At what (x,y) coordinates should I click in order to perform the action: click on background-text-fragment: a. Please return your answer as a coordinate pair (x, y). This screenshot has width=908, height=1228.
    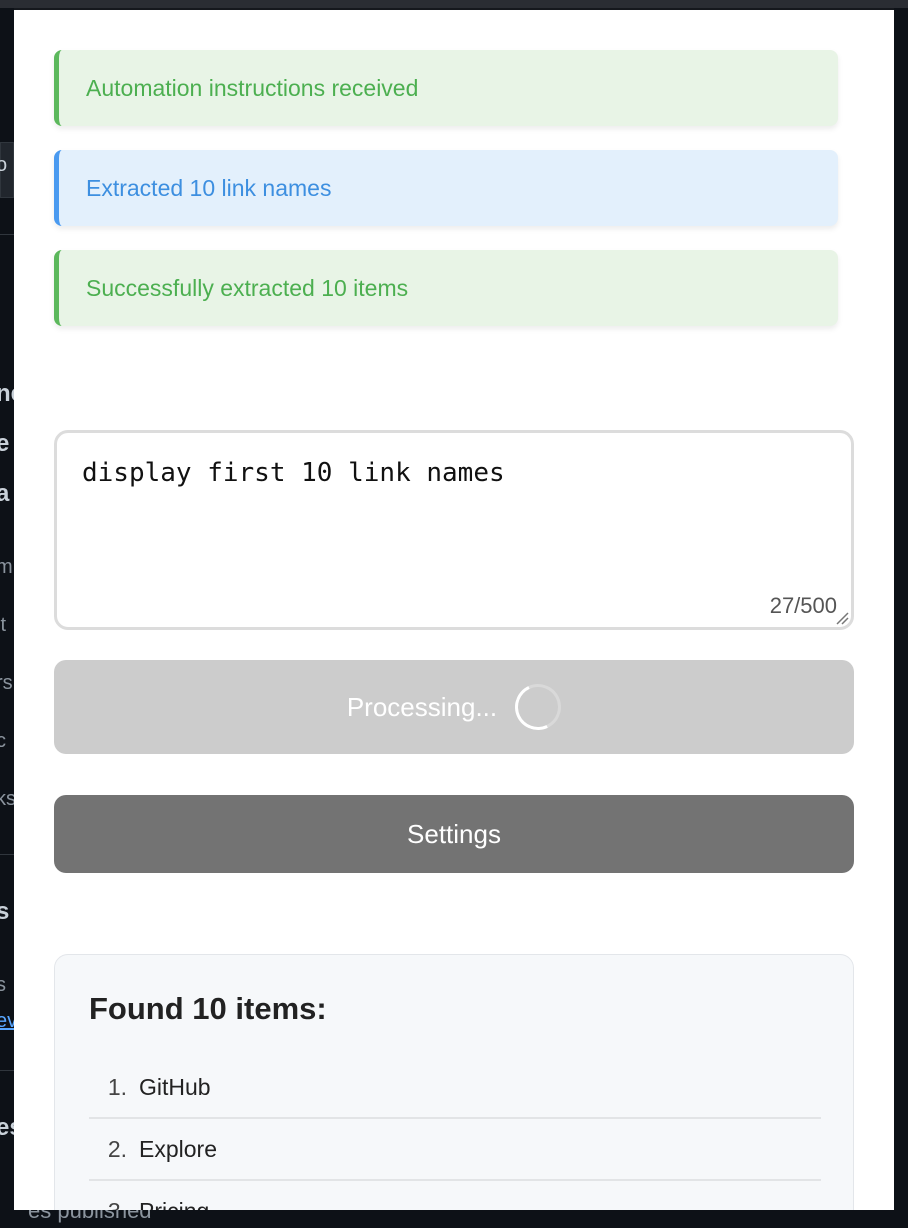
    Looking at the image, I should click on (5, 493).